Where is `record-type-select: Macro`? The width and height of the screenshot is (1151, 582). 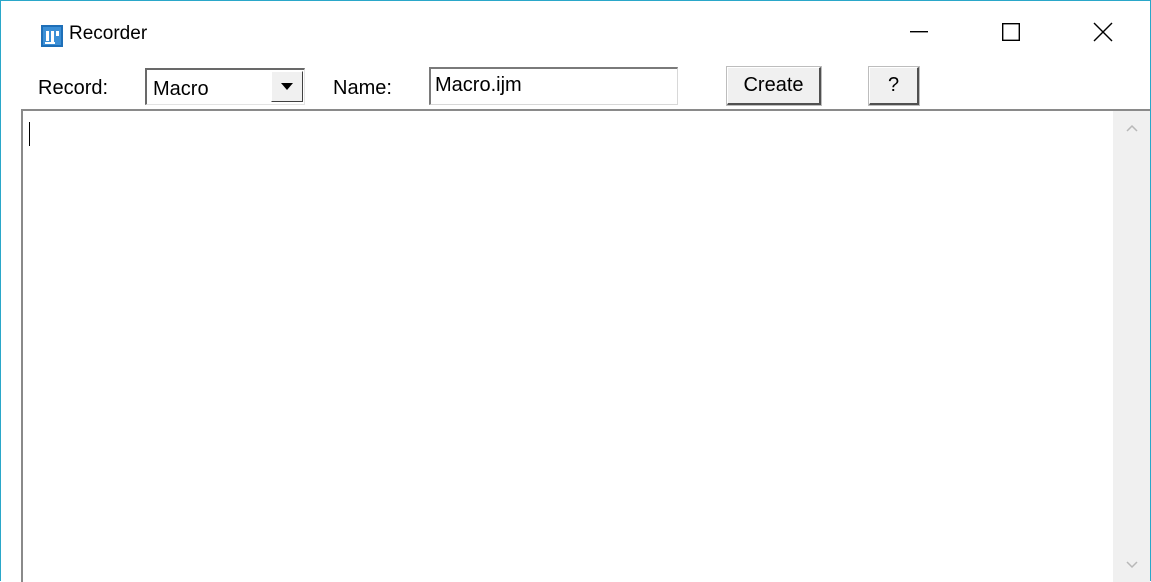 record-type-select: Macro is located at coordinates (225, 86).